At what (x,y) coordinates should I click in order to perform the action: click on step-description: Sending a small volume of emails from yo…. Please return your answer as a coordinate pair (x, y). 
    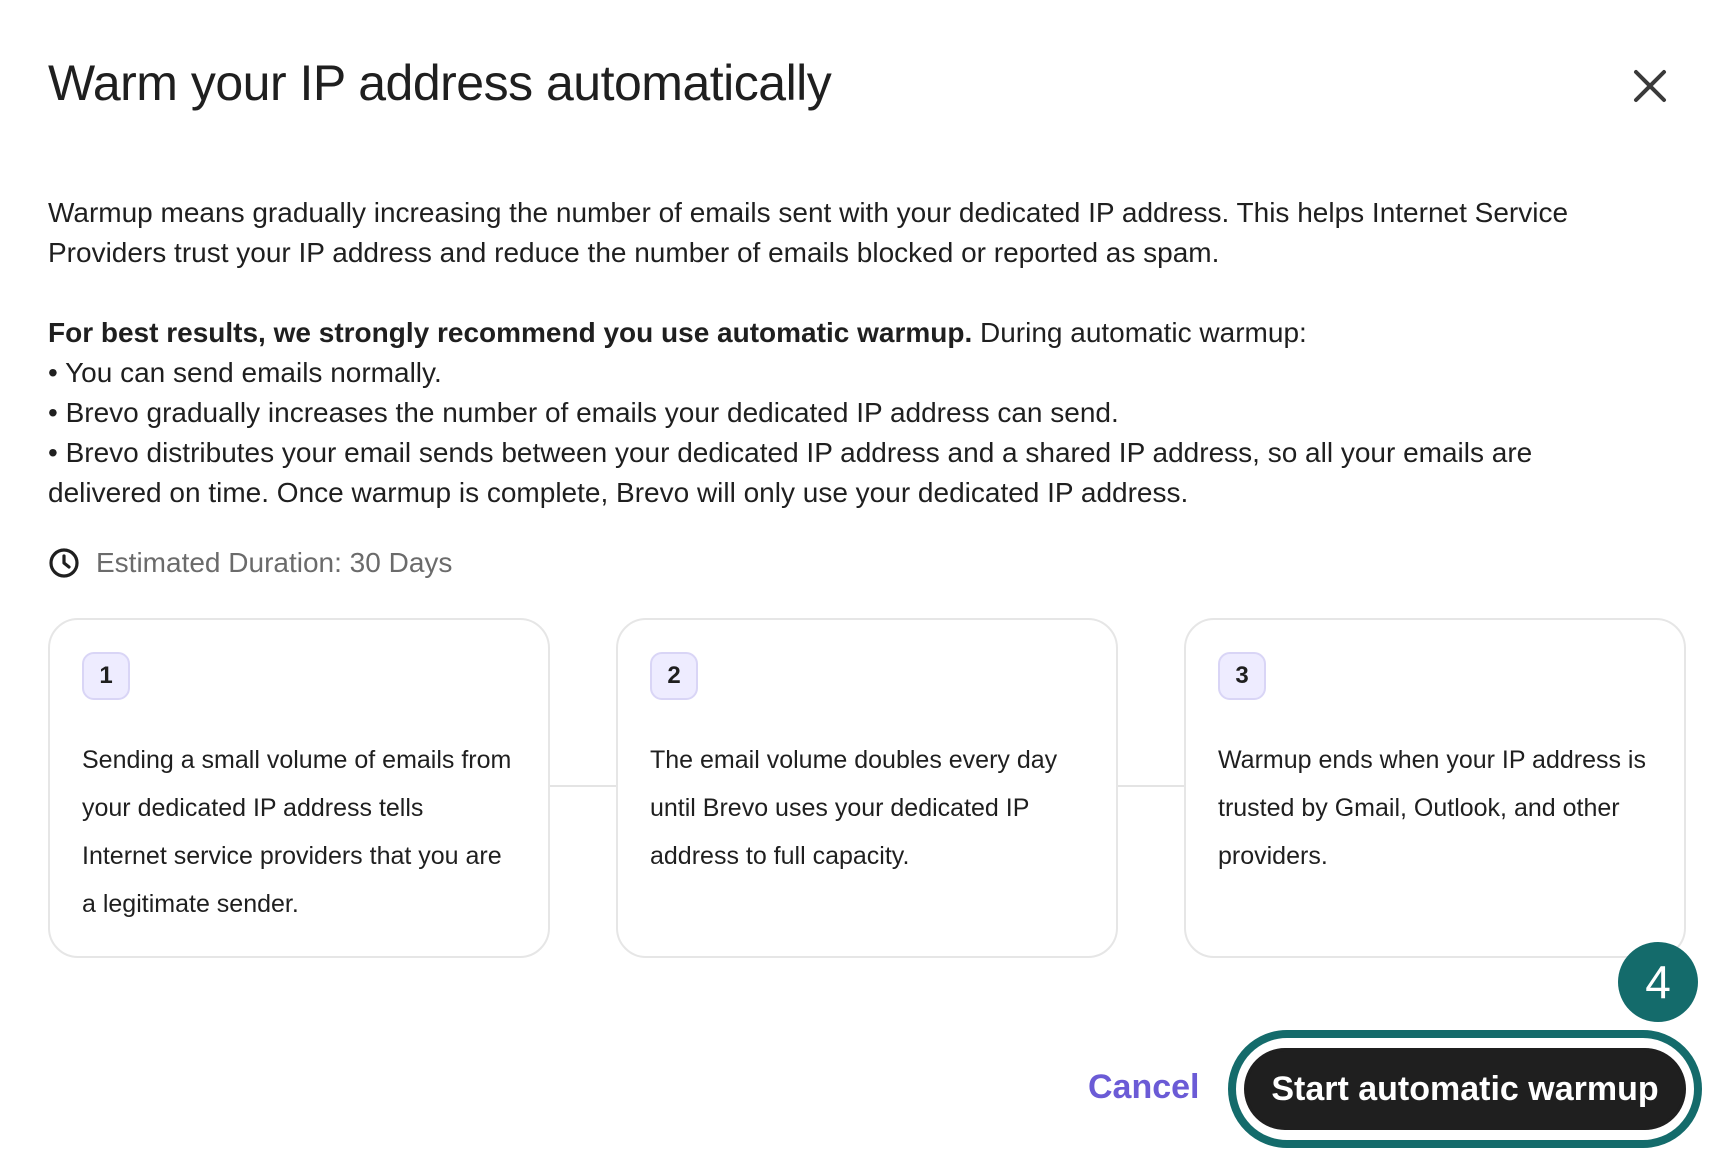
    Looking at the image, I should click on (297, 832).